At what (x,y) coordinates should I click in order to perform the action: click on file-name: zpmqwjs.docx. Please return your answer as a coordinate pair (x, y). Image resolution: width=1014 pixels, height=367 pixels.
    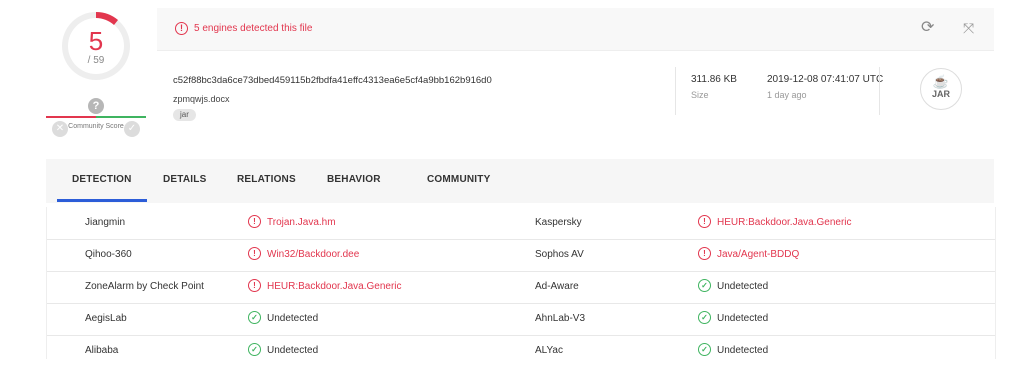
    Looking at the image, I should click on (201, 99).